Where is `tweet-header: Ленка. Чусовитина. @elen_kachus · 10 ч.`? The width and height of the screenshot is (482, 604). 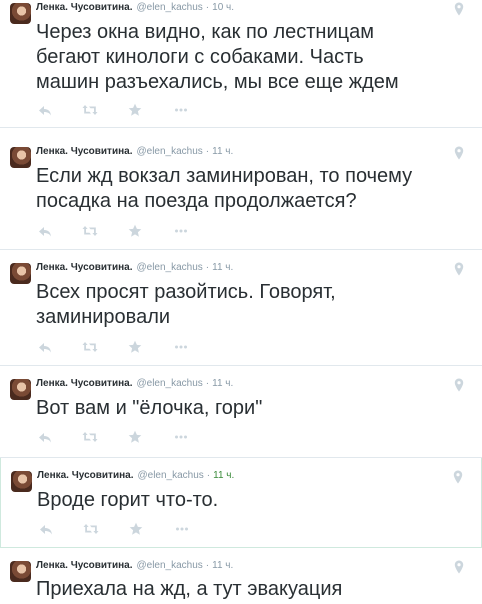 tweet-header: Ленка. Чусовитина. @elen_kachus · 10 ч. is located at coordinates (135, 8).